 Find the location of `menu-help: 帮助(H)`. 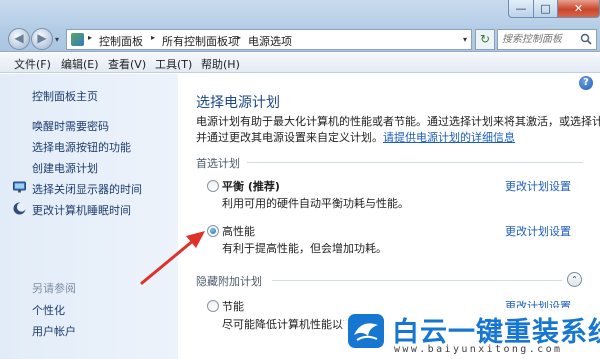

menu-help: 帮助(H) is located at coordinates (220, 64).